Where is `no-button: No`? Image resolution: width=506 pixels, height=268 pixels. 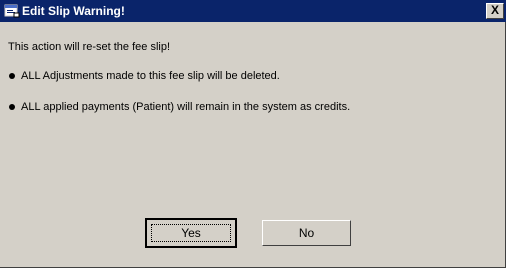
no-button: No is located at coordinates (306, 233).